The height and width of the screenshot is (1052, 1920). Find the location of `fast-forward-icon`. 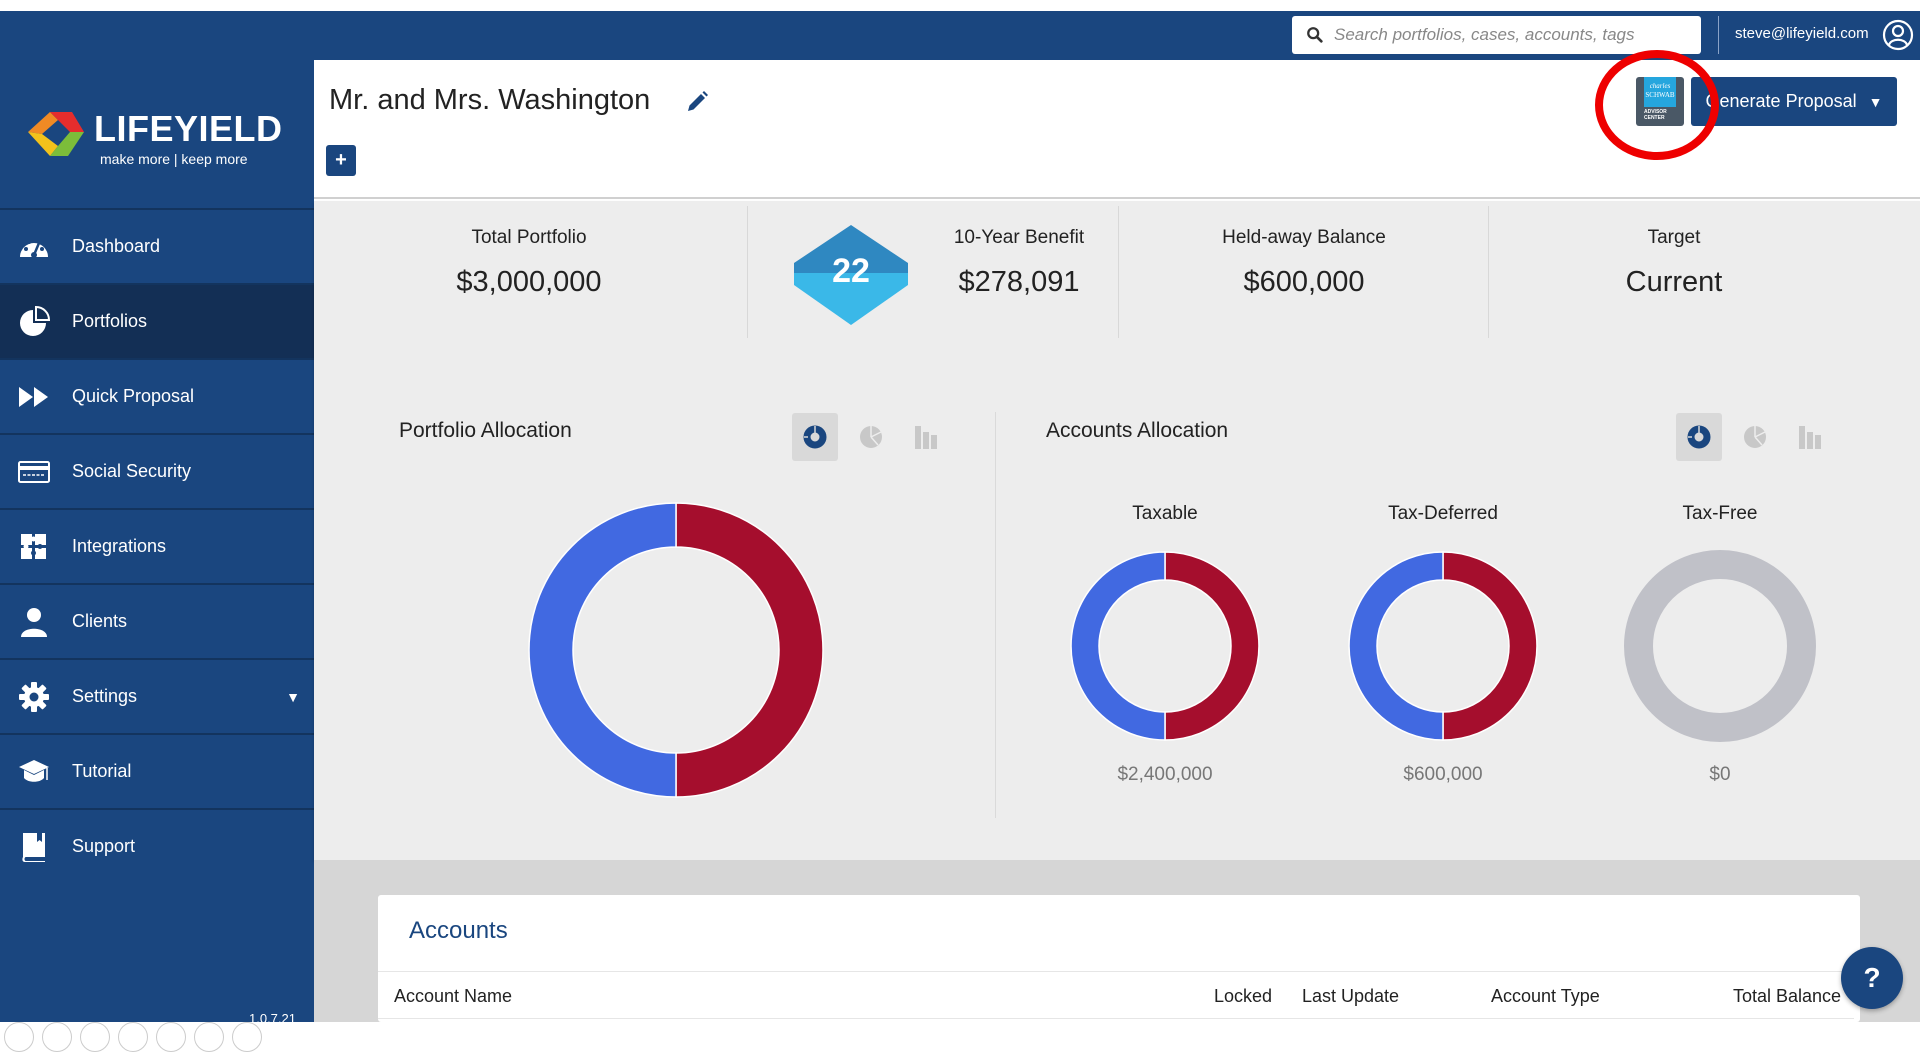

fast-forward-icon is located at coordinates (34, 397).